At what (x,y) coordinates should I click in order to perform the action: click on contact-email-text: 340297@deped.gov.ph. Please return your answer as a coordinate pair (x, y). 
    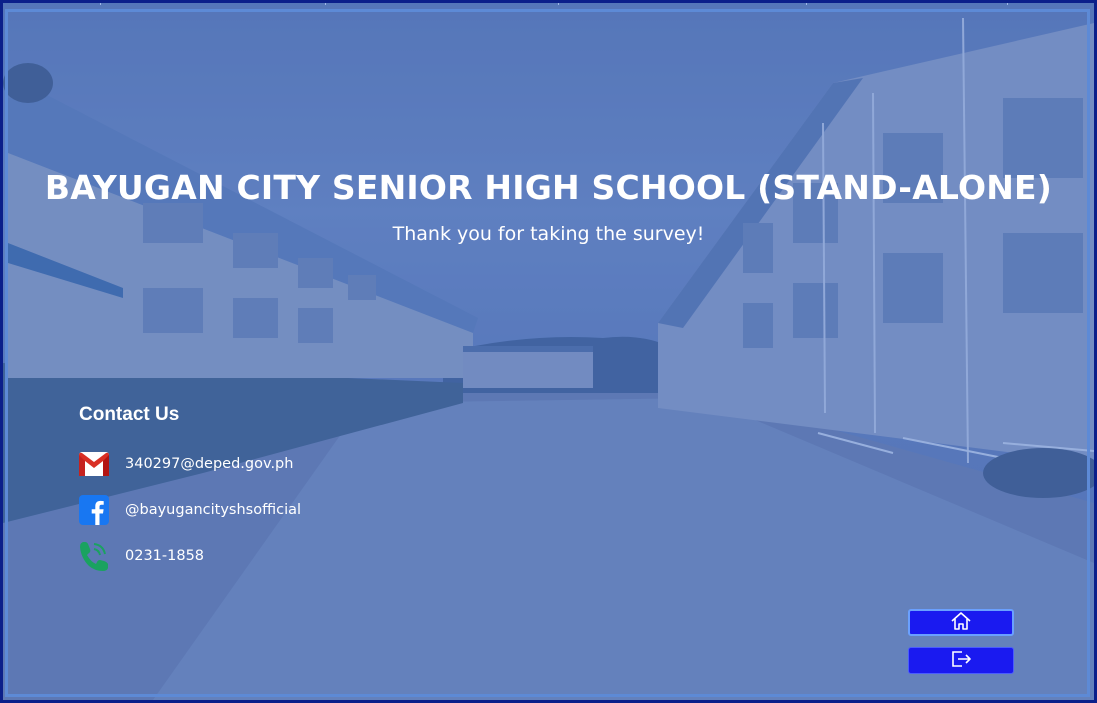
    Looking at the image, I should click on (209, 464).